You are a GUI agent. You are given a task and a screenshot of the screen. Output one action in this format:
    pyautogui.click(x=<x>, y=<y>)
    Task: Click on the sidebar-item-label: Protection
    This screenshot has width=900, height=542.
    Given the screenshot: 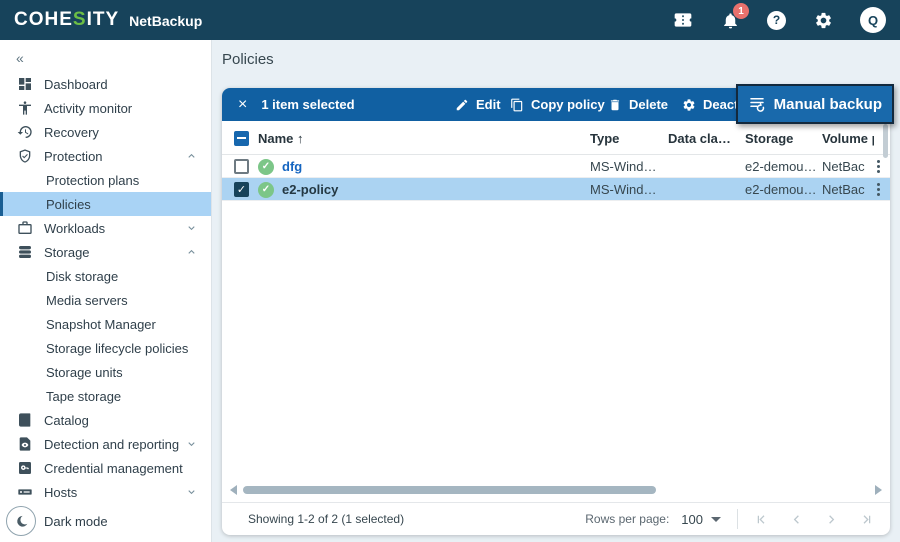 What is the action you would take?
    pyautogui.click(x=73, y=156)
    